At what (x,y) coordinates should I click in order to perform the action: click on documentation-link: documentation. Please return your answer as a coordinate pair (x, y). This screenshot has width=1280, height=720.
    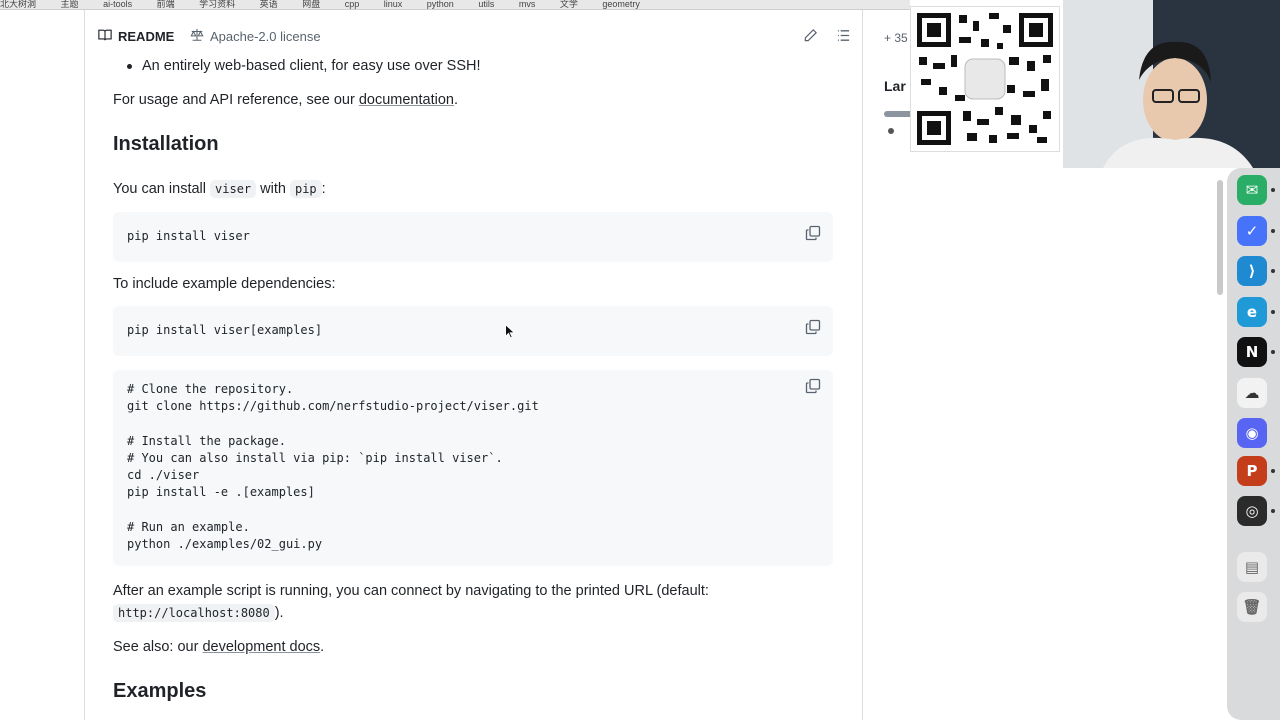
    Looking at the image, I should click on (406, 100).